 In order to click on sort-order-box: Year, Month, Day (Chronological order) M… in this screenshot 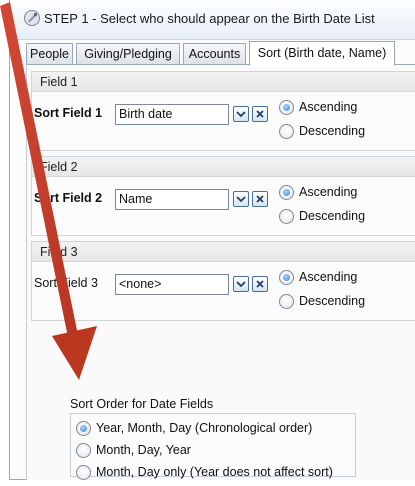, I will do `click(213, 446)`.